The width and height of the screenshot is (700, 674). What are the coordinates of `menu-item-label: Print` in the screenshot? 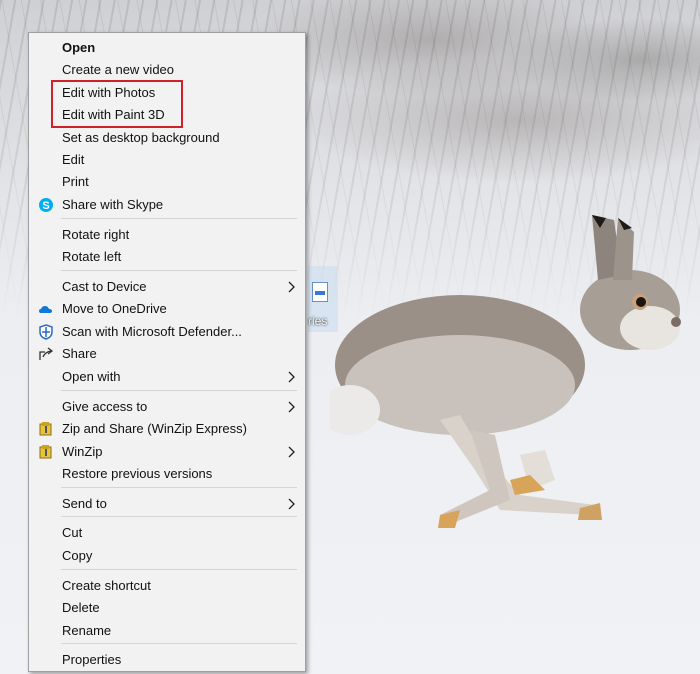 It's located at (75, 181).